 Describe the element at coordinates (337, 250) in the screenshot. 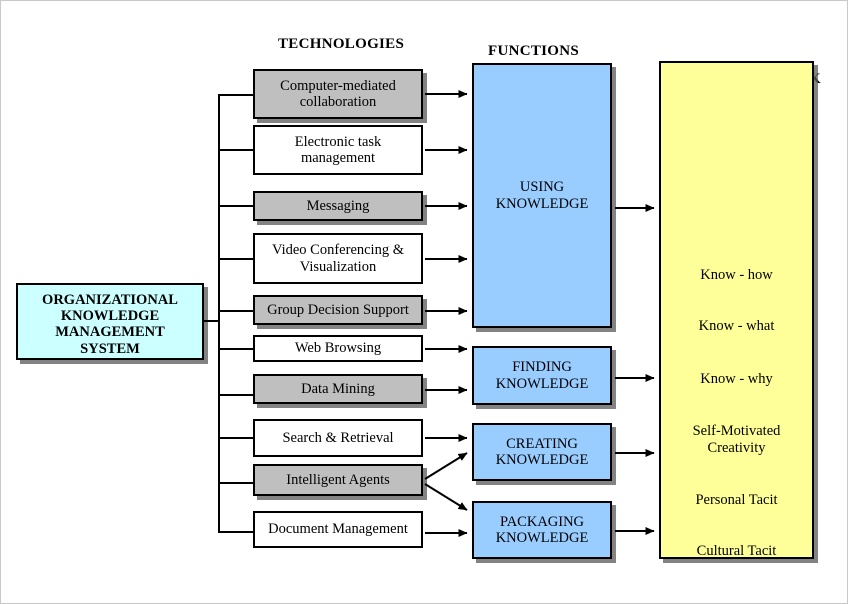

I see `tech-4-line1: Video Conferencing &` at that location.